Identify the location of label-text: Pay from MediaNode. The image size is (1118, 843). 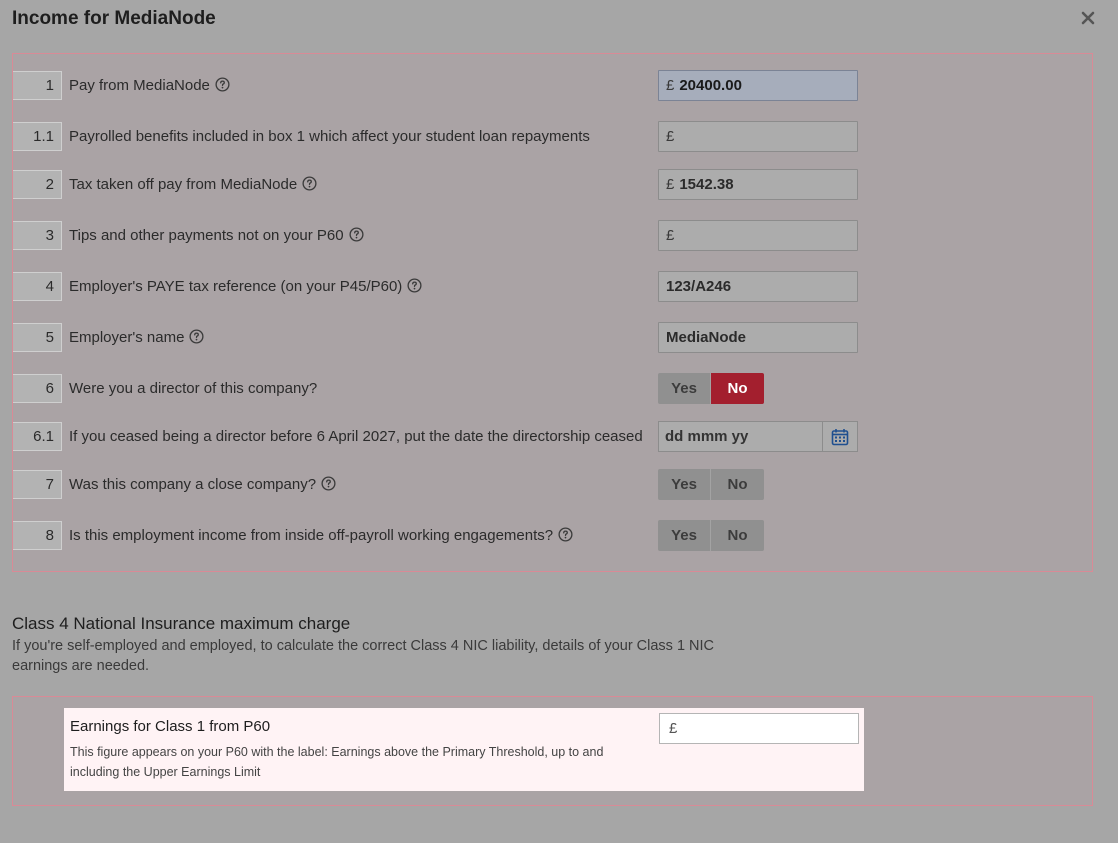
(139, 85).